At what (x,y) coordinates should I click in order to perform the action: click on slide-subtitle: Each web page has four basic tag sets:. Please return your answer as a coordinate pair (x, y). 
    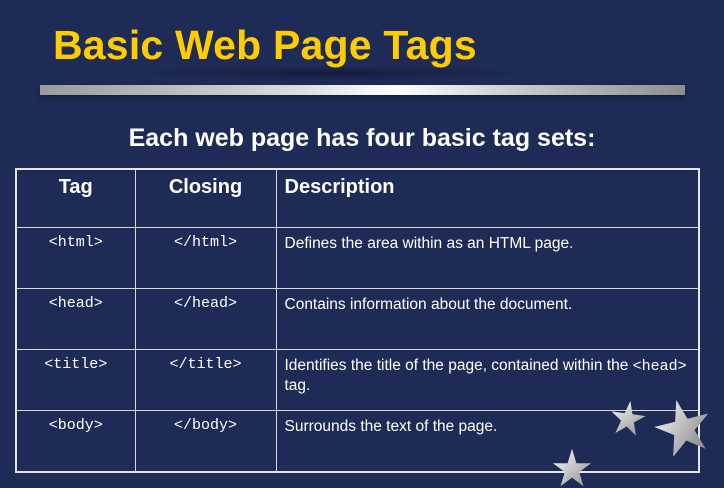
    Looking at the image, I should click on (362, 138).